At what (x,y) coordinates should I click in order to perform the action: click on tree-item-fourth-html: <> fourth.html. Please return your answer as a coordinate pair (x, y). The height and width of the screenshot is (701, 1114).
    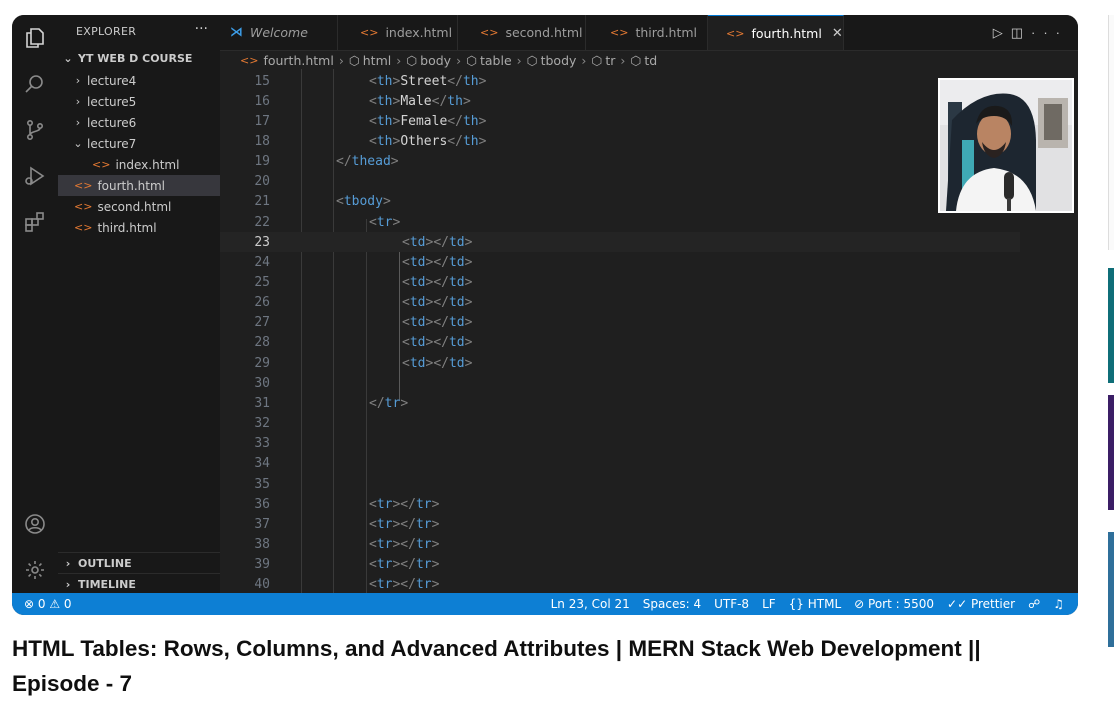
    Looking at the image, I should click on (139, 185).